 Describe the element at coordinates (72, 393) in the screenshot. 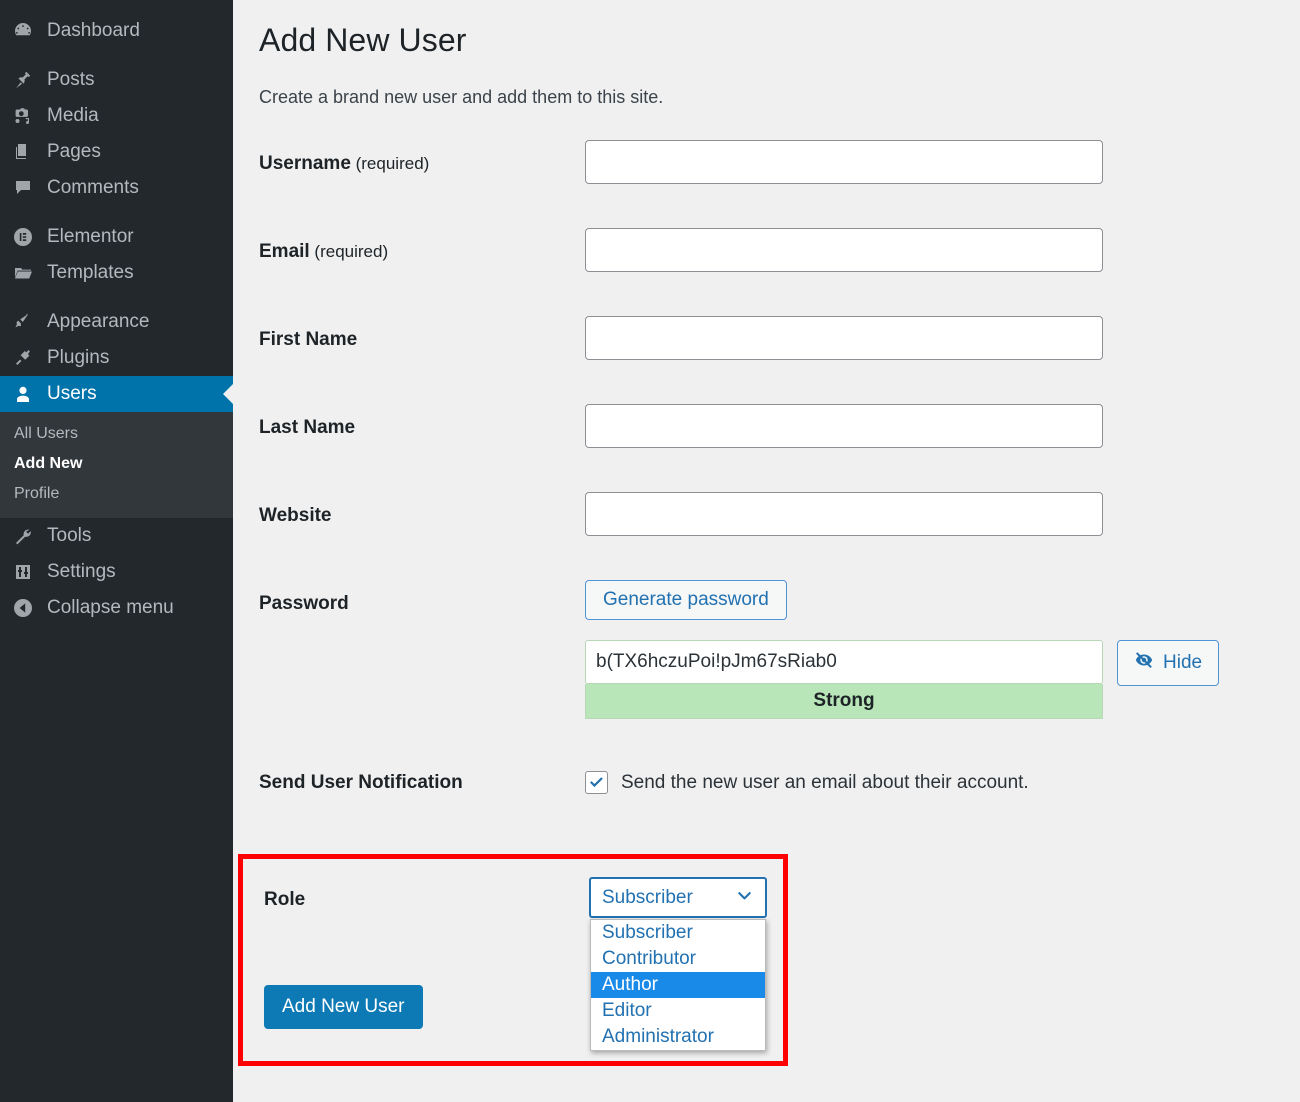

I see `sidebar-item-label: Users` at that location.